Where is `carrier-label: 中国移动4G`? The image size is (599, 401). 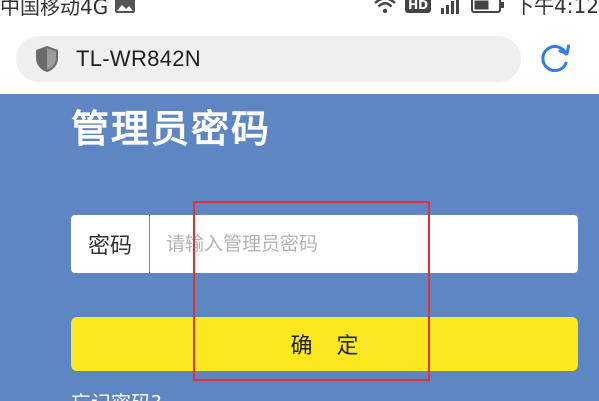
carrier-label: 中国移动4G is located at coordinates (54, 9).